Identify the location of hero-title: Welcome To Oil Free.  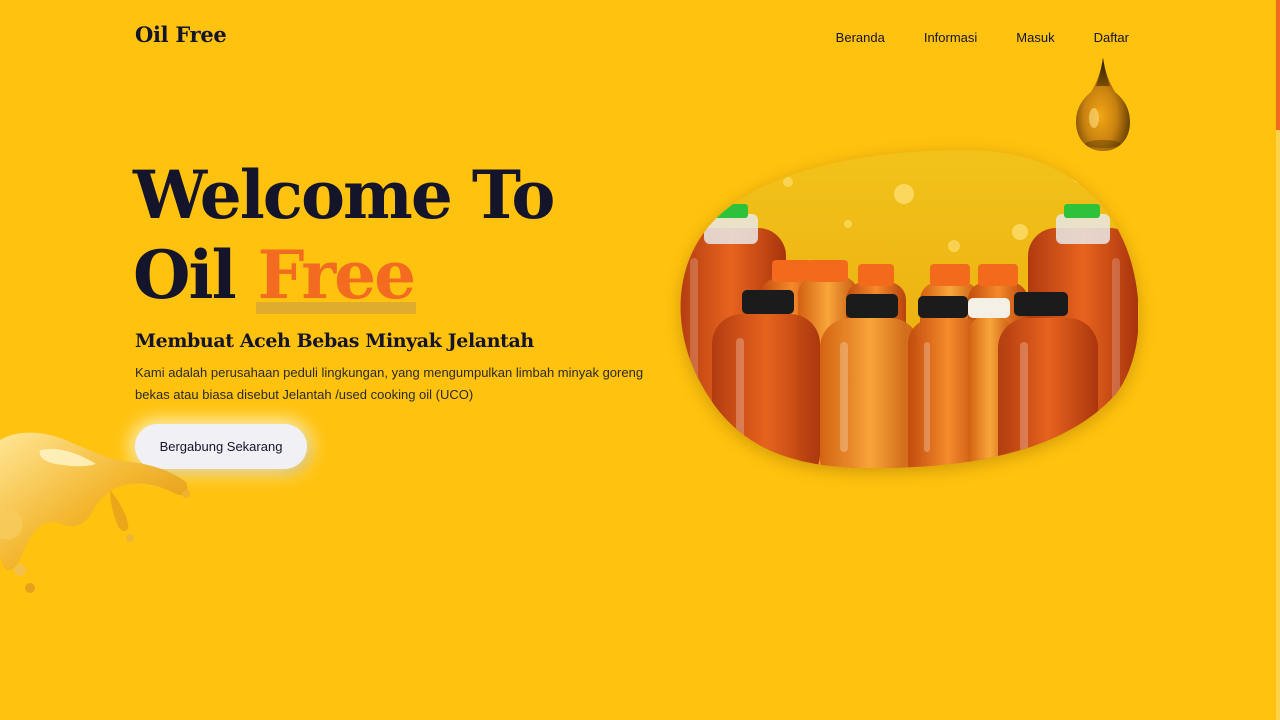
(344, 235).